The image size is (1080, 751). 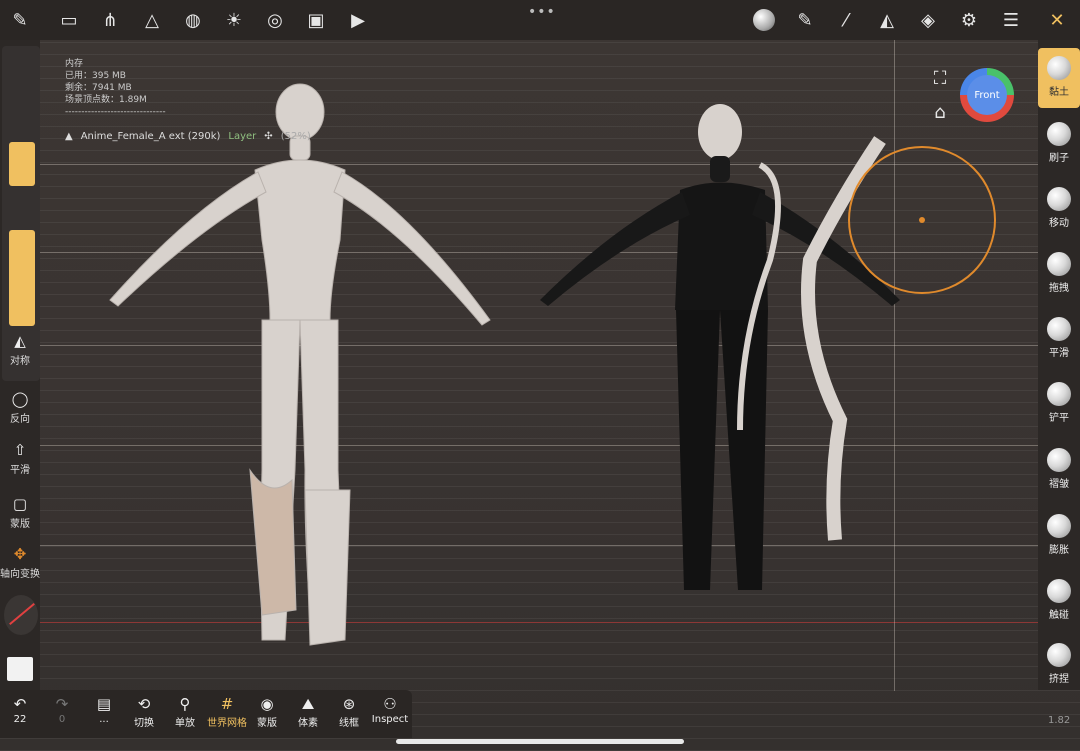 I want to click on drop-icon: ◯, so click(x=20, y=399).